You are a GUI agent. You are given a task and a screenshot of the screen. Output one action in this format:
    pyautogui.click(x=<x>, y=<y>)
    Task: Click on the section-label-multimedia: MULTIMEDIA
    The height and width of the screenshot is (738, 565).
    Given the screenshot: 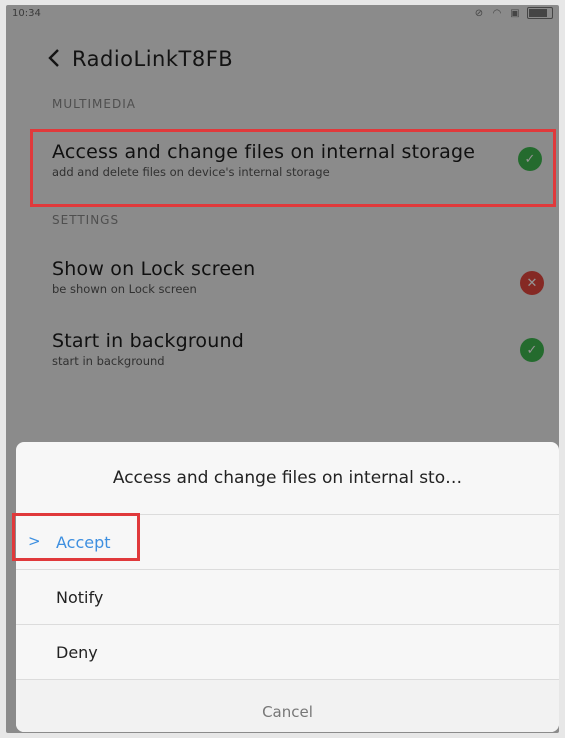 What is the action you would take?
    pyautogui.click(x=94, y=104)
    